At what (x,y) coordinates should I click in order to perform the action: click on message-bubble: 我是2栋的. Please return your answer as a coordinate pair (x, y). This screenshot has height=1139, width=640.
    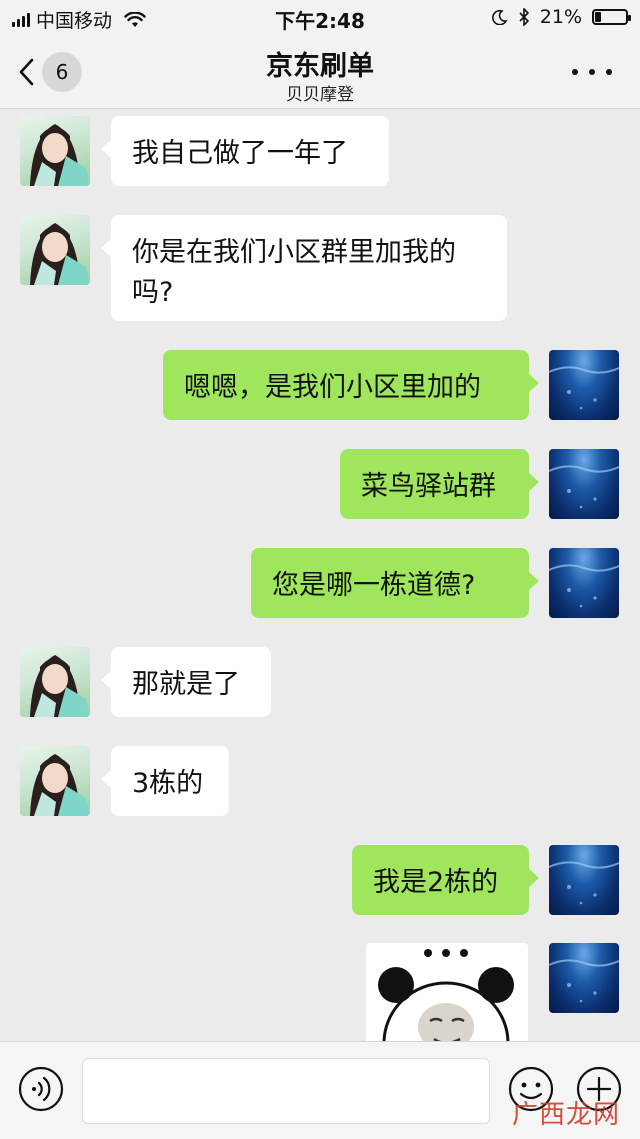
    Looking at the image, I should click on (445, 880).